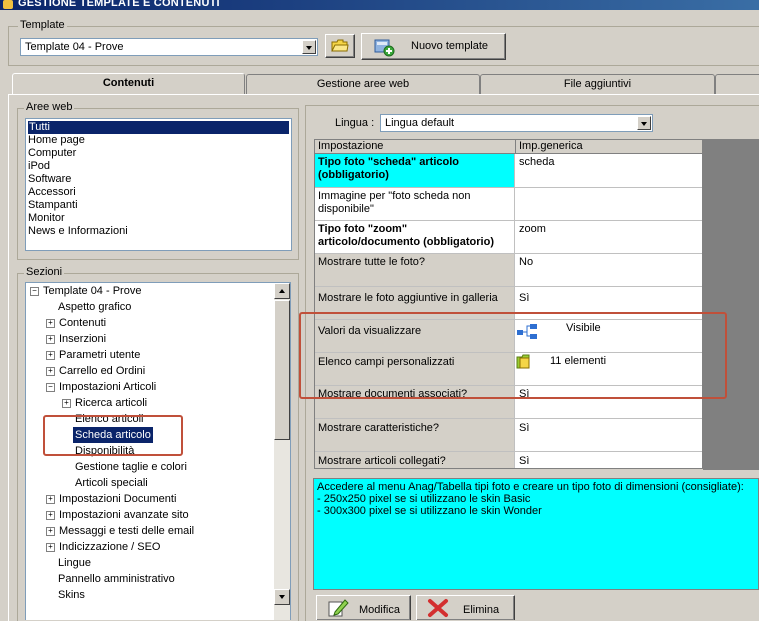 Image resolution: width=759 pixels, height=621 pixels. I want to click on tab-more, so click(737, 84).